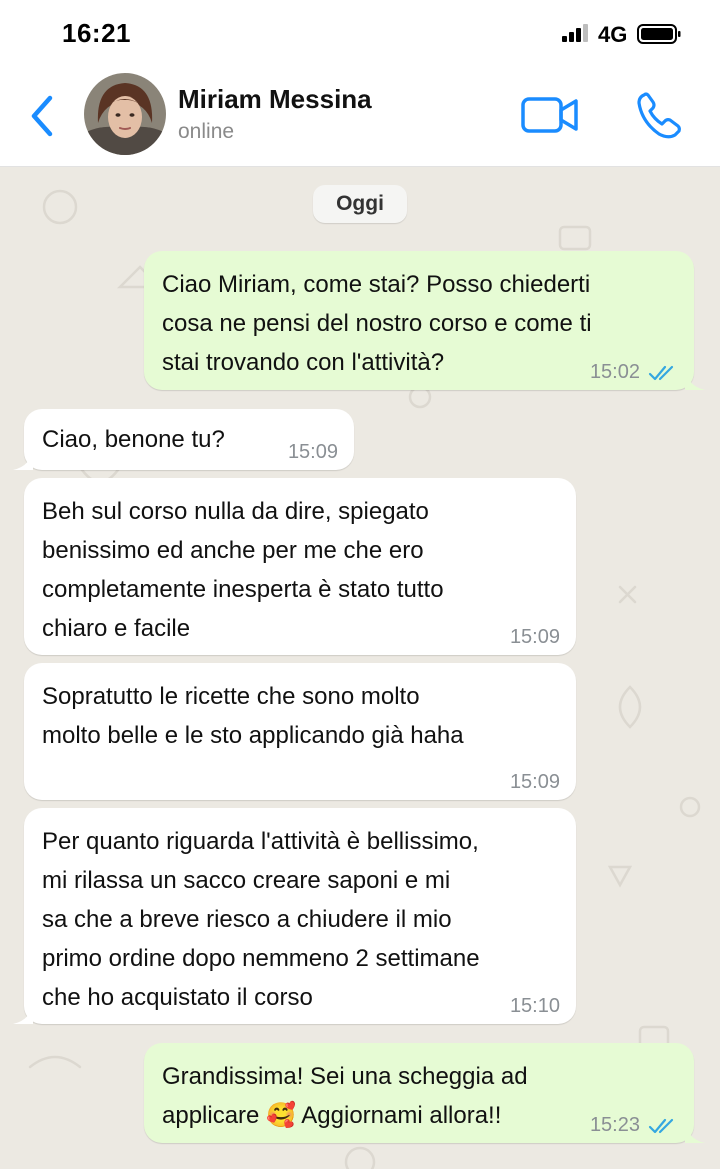  I want to click on contact-status: online, so click(206, 131).